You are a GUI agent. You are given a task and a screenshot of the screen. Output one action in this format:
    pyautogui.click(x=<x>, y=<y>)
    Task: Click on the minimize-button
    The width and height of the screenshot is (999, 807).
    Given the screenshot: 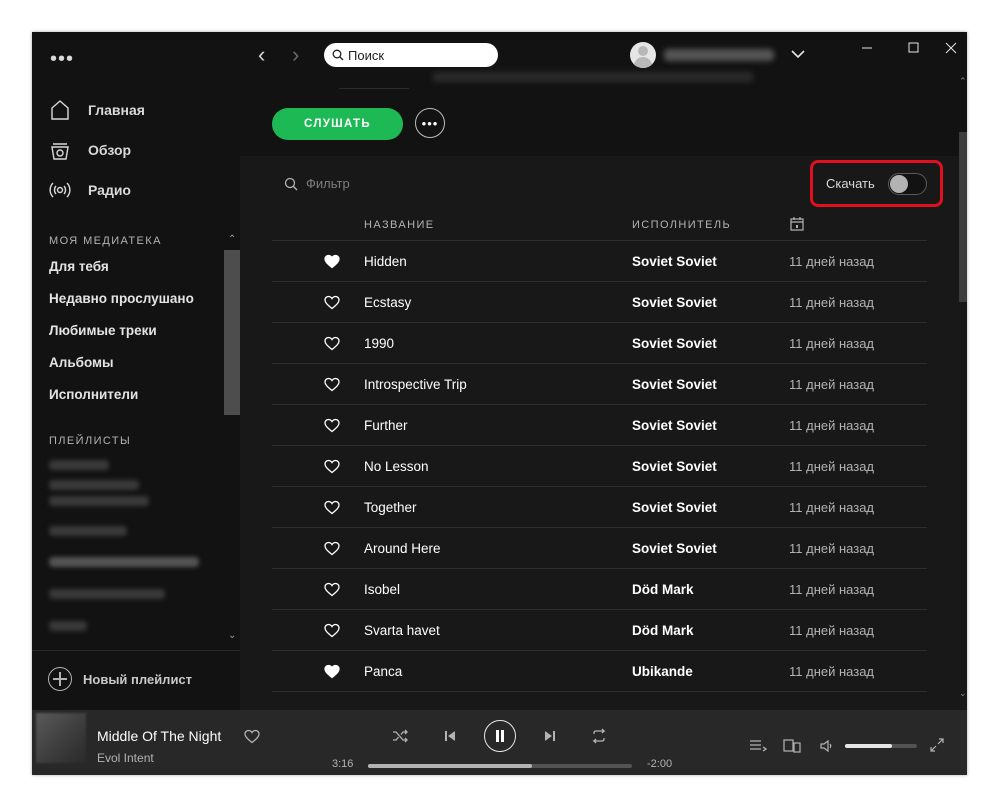 What is the action you would take?
    pyautogui.click(x=867, y=48)
    